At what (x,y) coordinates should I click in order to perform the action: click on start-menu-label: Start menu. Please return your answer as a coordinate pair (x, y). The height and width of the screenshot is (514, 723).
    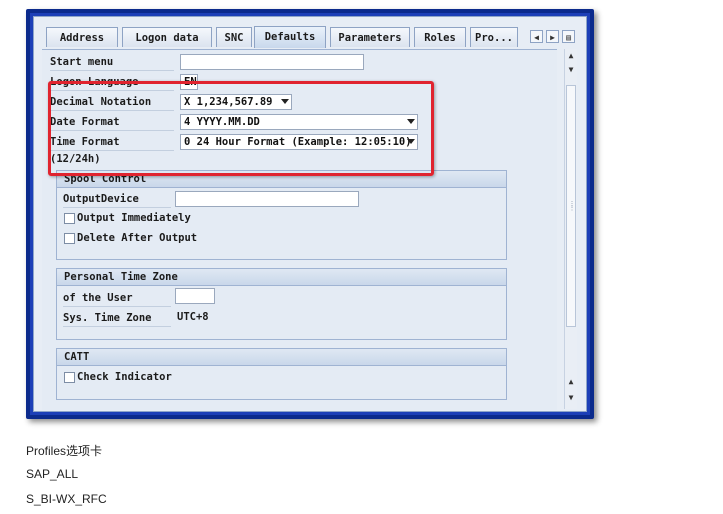
    Looking at the image, I should click on (112, 62).